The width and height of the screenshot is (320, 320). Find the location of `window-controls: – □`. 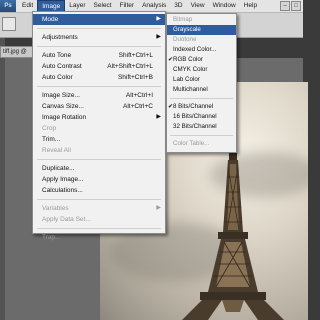

window-controls: – □ is located at coordinates (290, 6).